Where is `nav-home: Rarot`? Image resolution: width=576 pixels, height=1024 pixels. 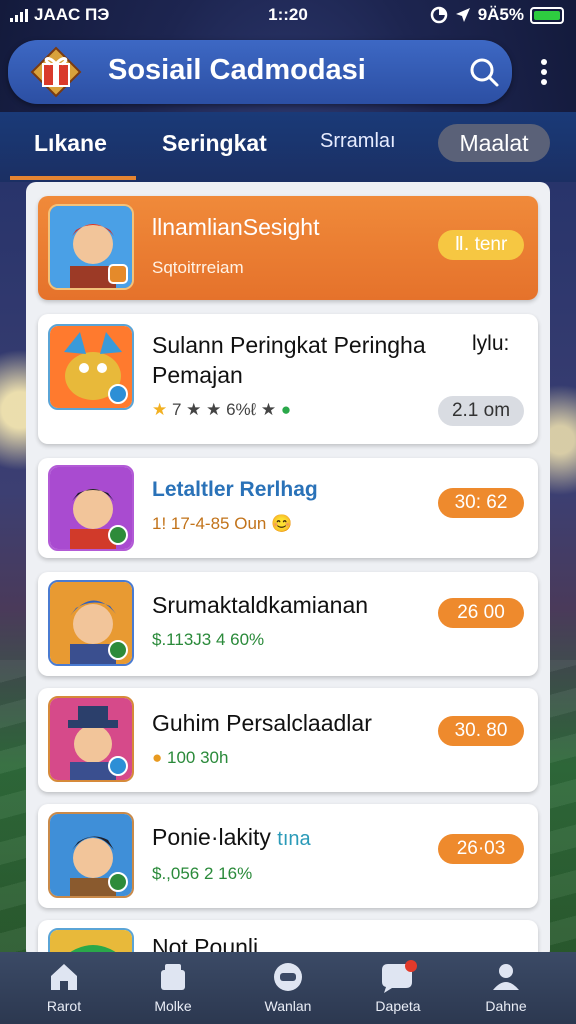
nav-home: Rarot is located at coordinates (64, 987).